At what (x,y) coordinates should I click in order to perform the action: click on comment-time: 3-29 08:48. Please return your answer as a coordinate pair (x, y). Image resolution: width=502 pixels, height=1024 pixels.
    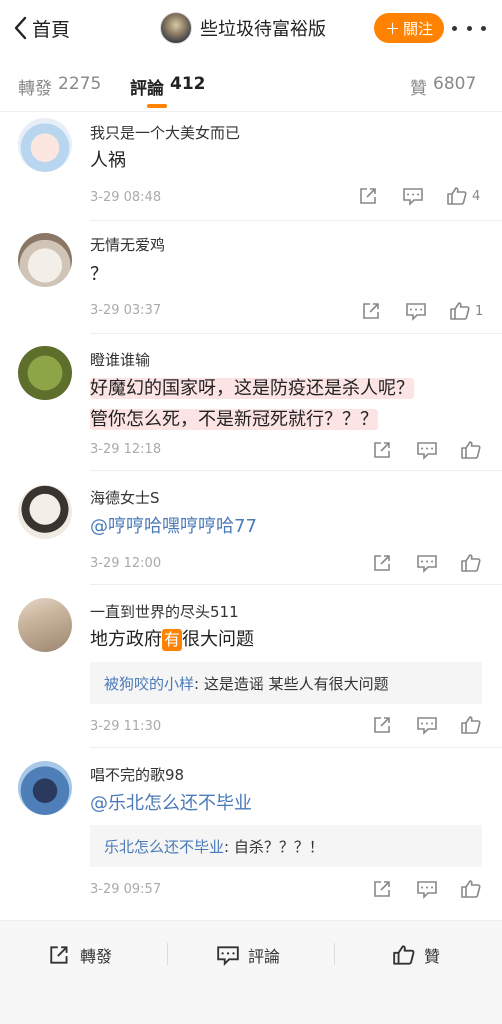
    Looking at the image, I should click on (126, 197).